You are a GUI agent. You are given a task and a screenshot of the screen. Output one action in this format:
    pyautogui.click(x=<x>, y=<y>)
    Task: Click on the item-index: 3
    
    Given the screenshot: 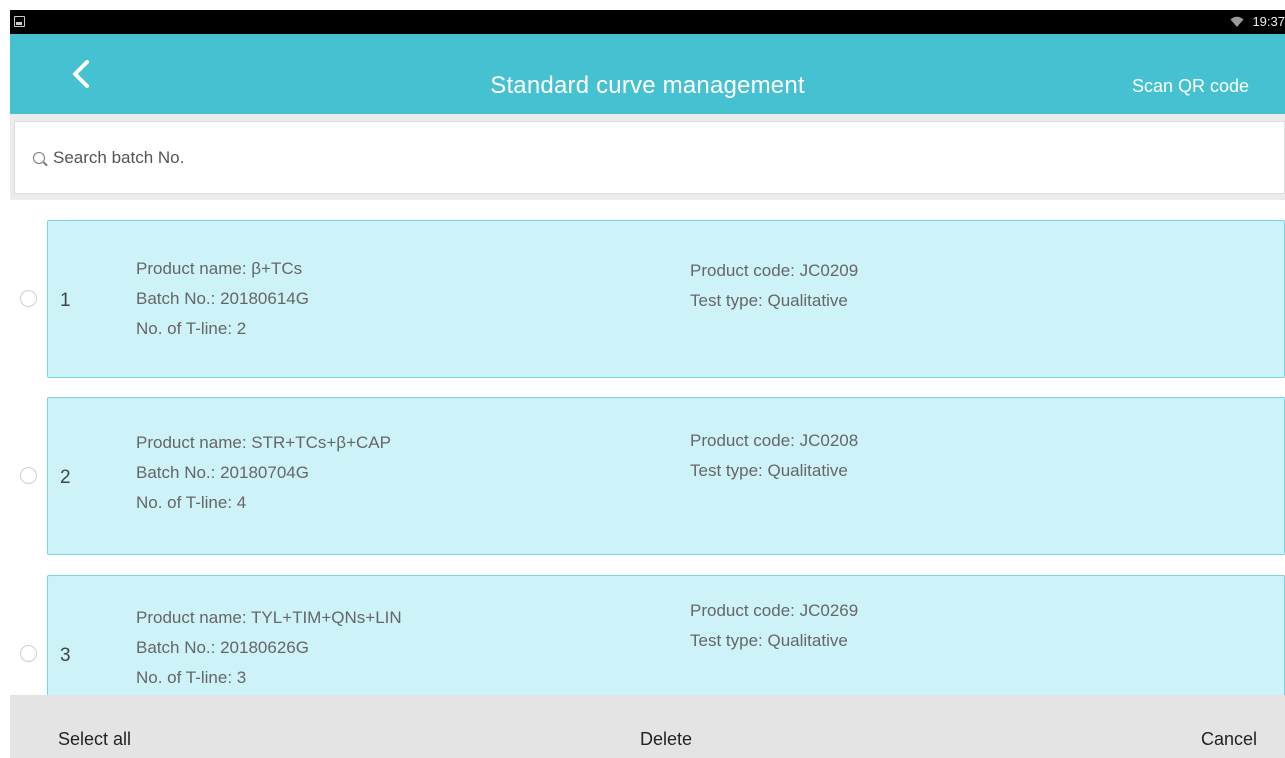 What is the action you would take?
    pyautogui.click(x=65, y=655)
    